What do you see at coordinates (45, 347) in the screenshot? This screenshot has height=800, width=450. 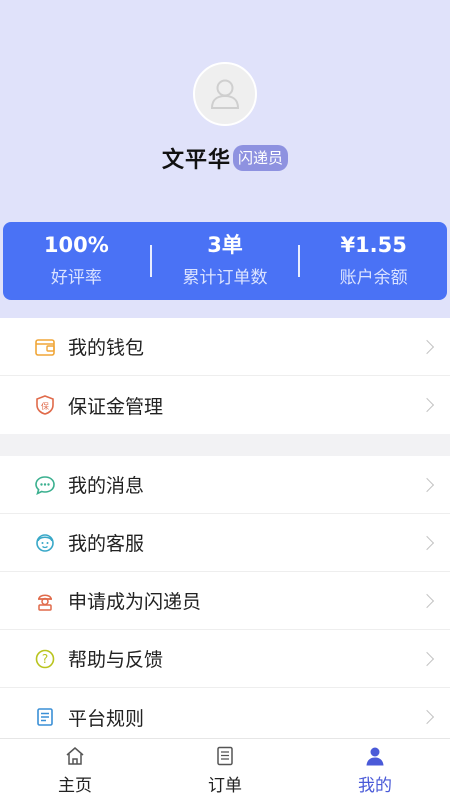 I see `wallet-icon` at bounding box center [45, 347].